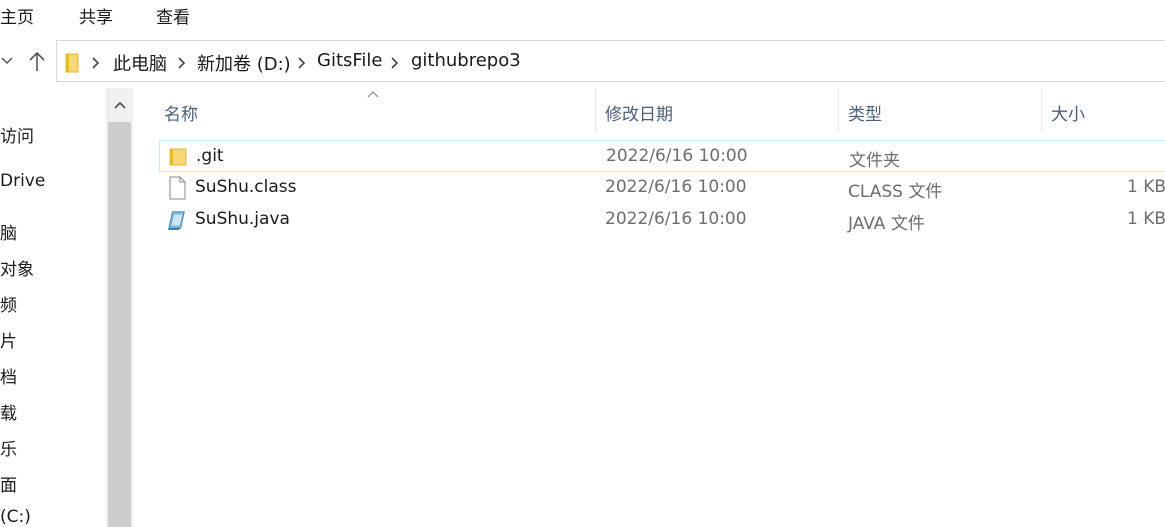 This screenshot has width=1165, height=527. What do you see at coordinates (177, 188) in the screenshot?
I see `file-icon` at bounding box center [177, 188].